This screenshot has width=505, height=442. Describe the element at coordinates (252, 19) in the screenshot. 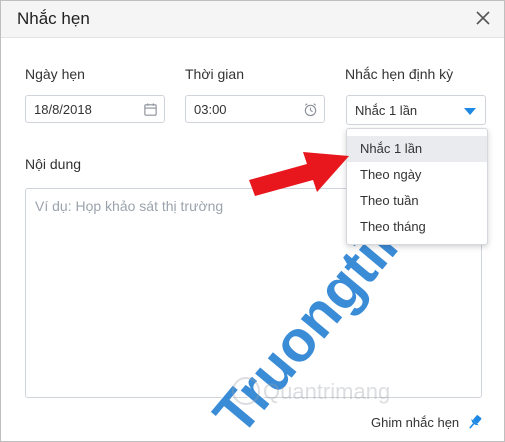

I see `dialog-header: Nhắc hẹn` at that location.